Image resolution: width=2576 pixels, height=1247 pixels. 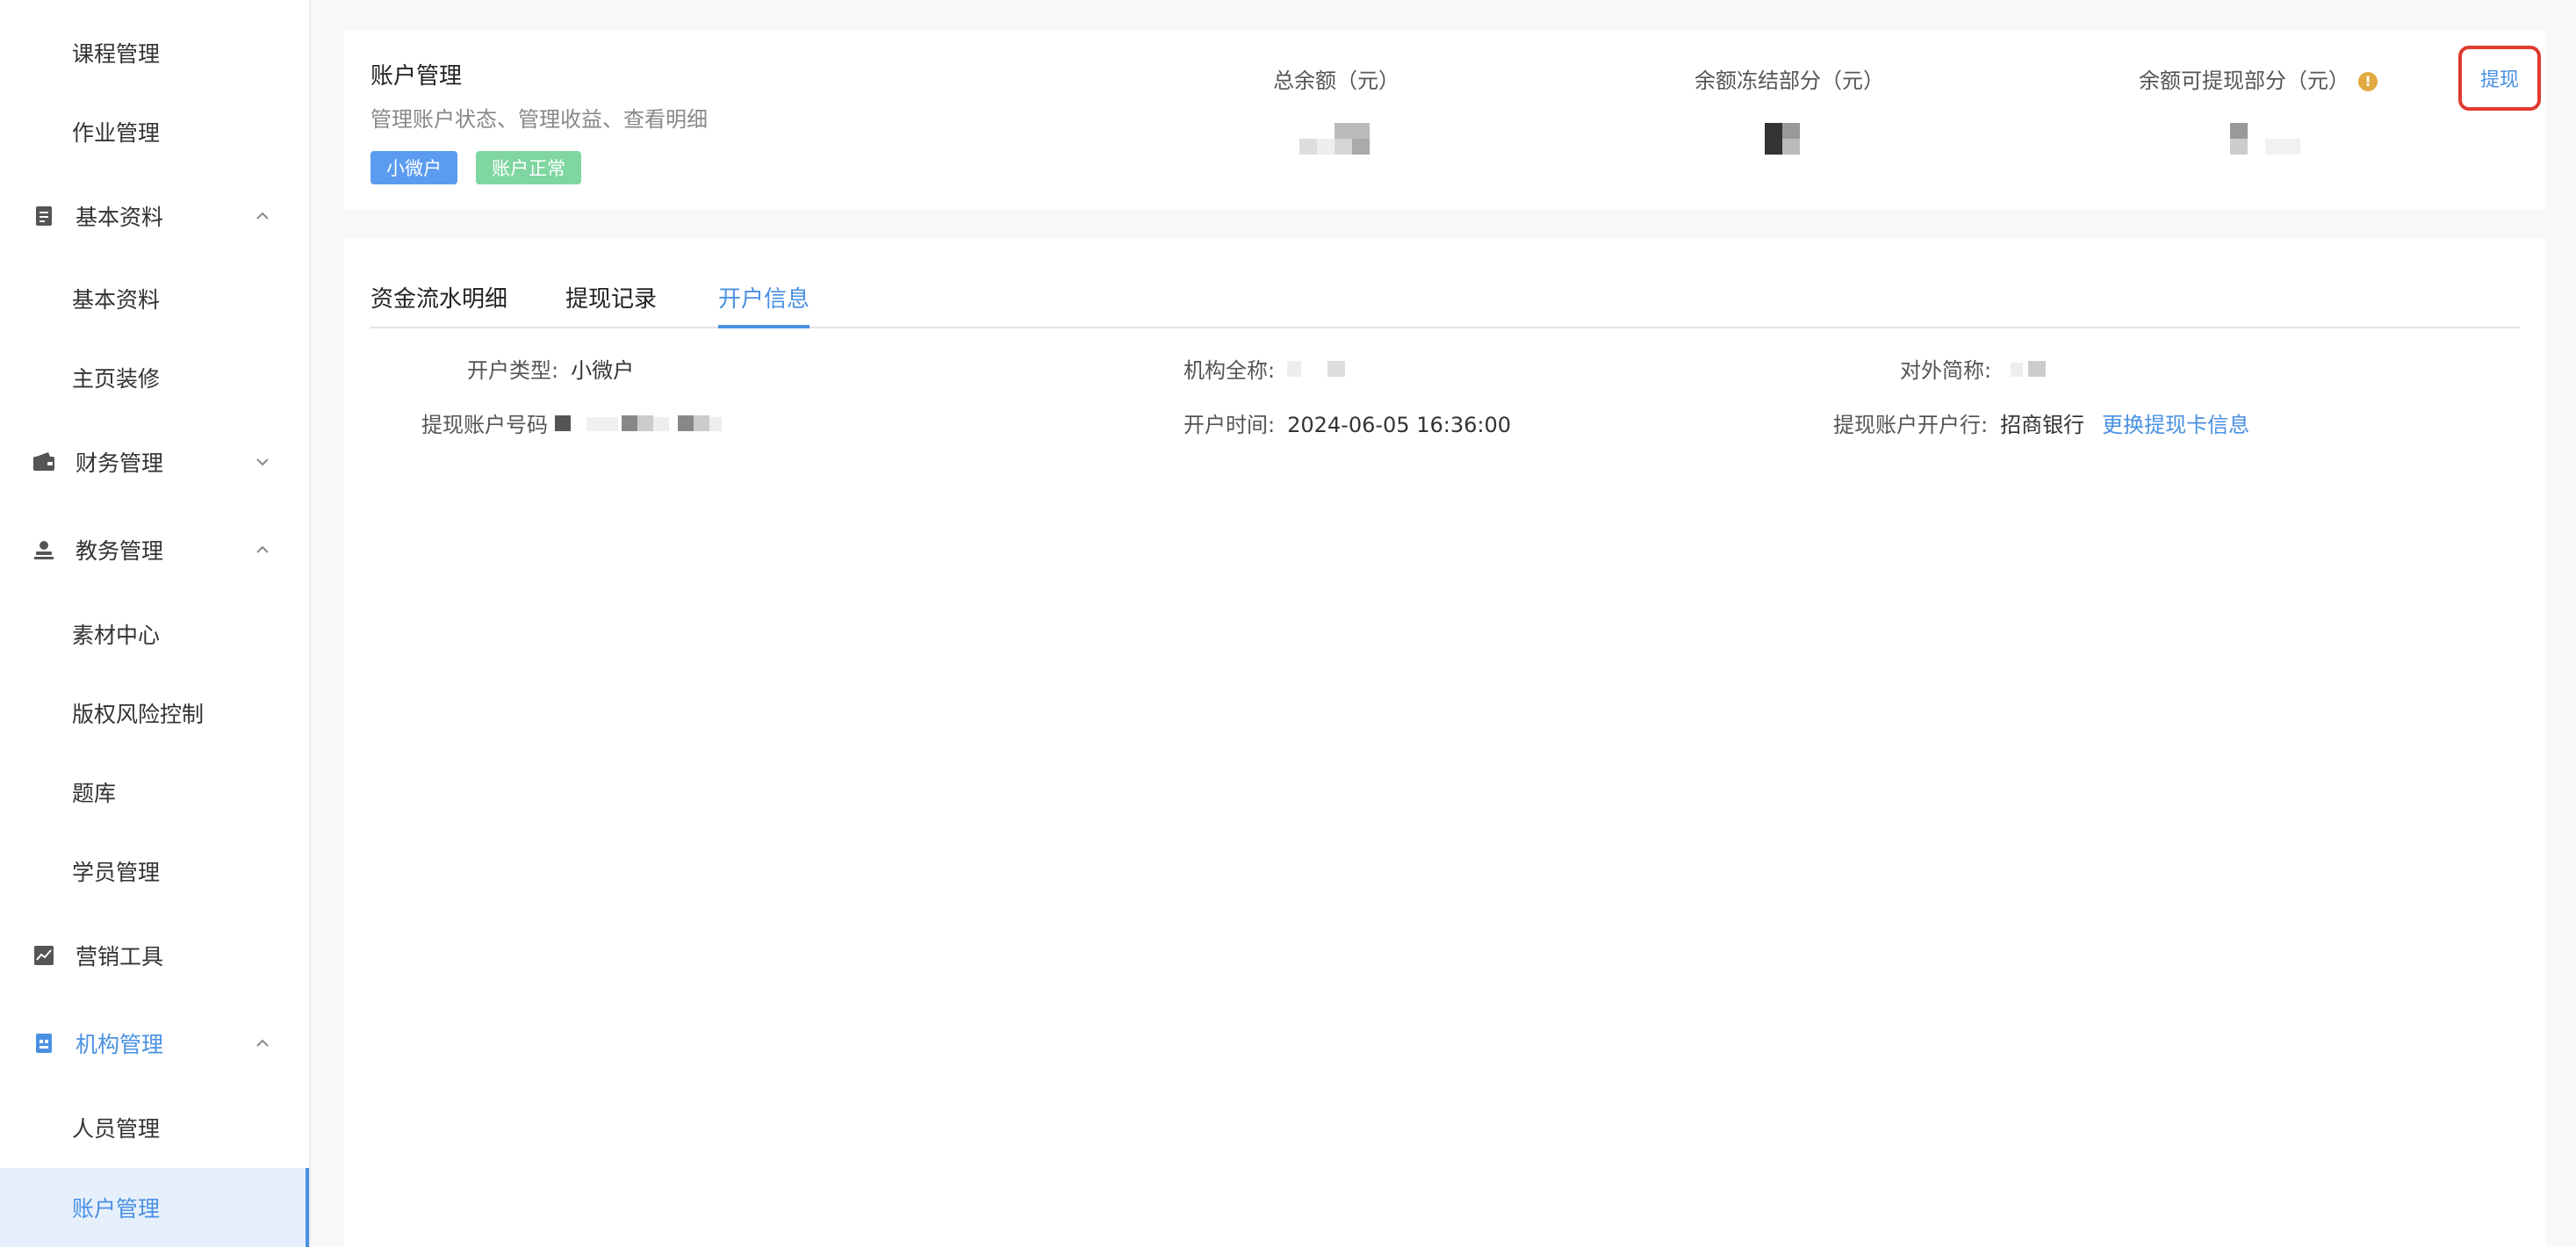 I want to click on open-time-label: 开户时间:, so click(x=1230, y=425).